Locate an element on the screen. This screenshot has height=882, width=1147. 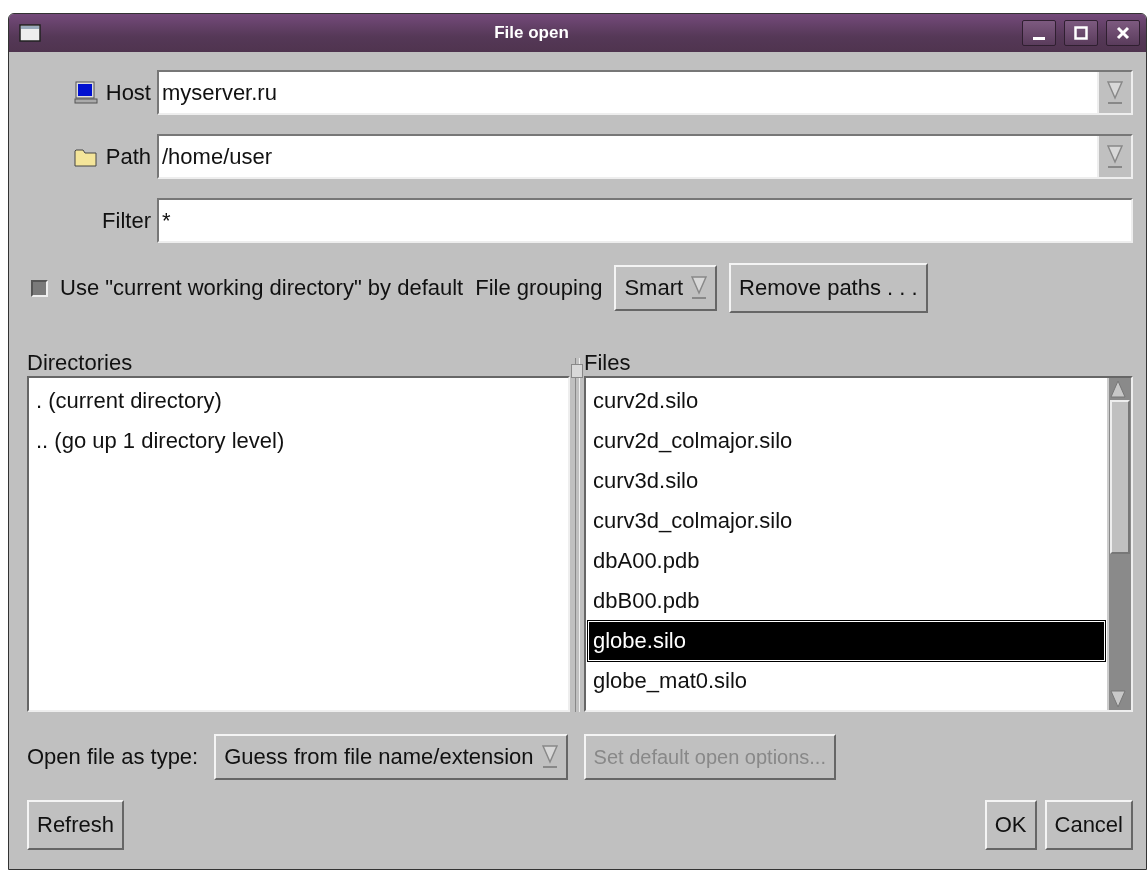
field-label: Host is located at coordinates (128, 92).